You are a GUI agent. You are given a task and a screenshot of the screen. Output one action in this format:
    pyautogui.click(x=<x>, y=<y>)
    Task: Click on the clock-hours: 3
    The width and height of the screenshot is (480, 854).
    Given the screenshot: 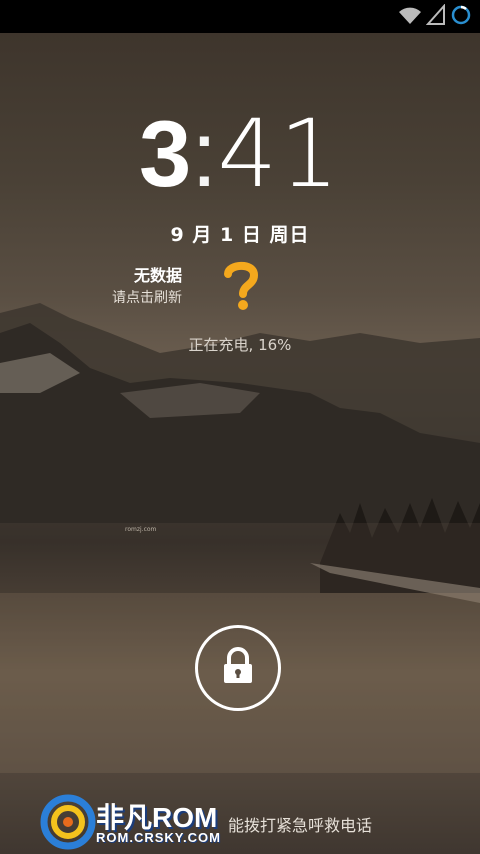 What is the action you would take?
    pyautogui.click(x=165, y=153)
    